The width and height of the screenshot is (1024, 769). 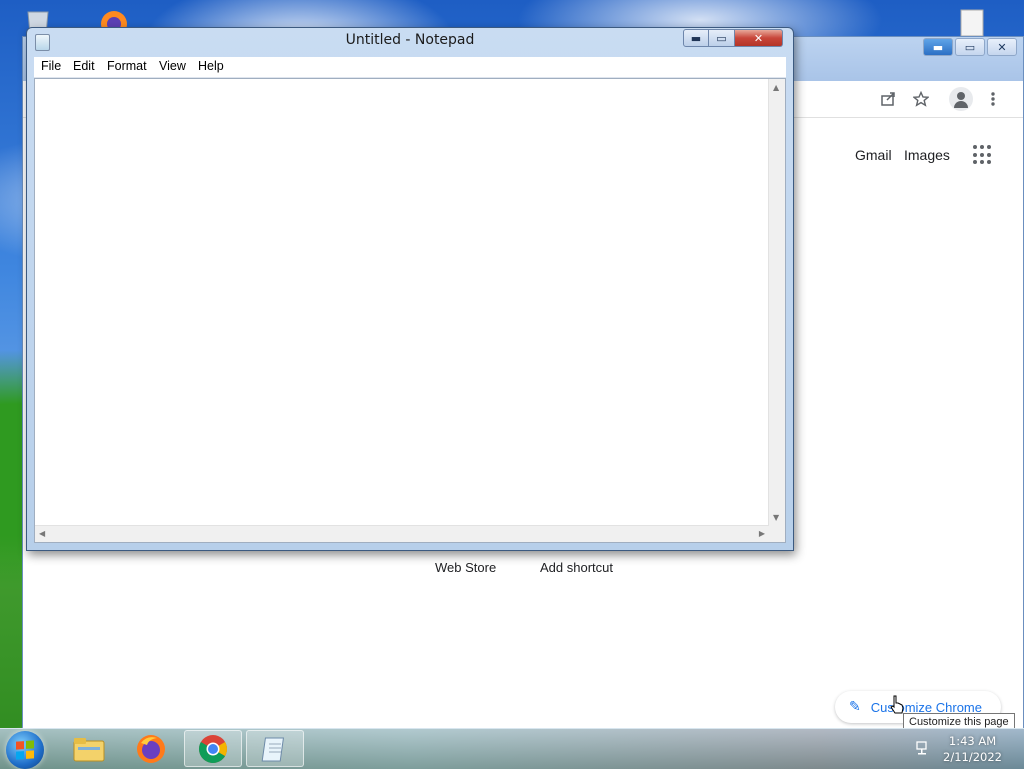 What do you see at coordinates (512, 748) in the screenshot?
I see `taskbar: 1:43 AM 2/11/2022` at bounding box center [512, 748].